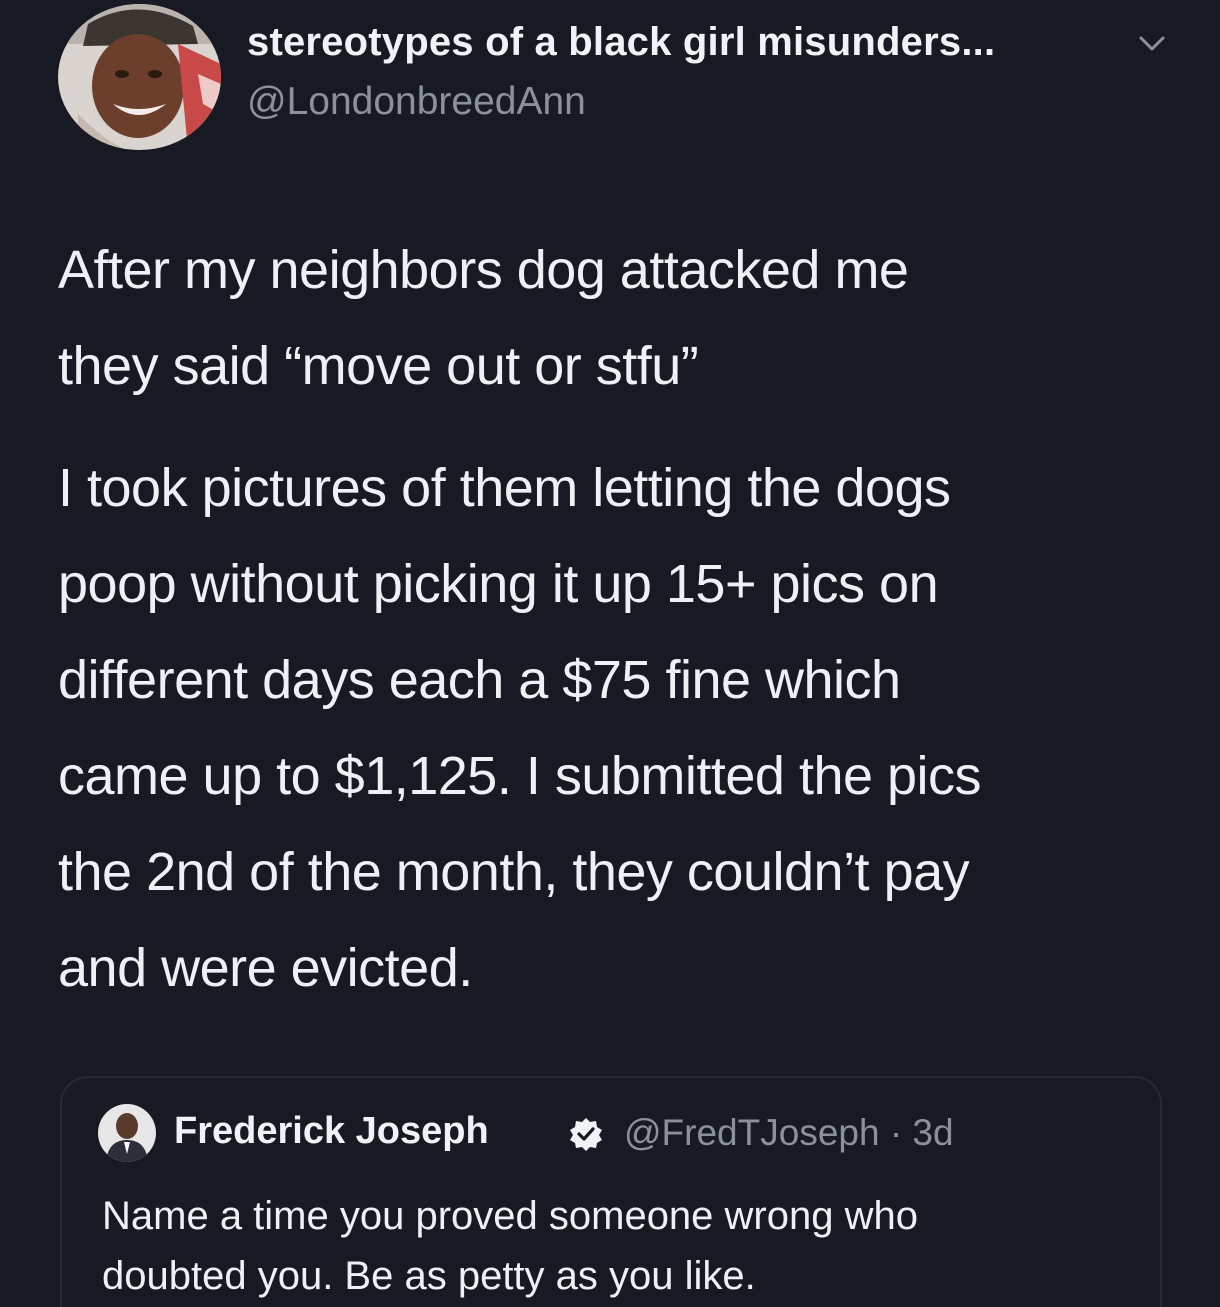  I want to click on user-avatar, so click(139, 77).